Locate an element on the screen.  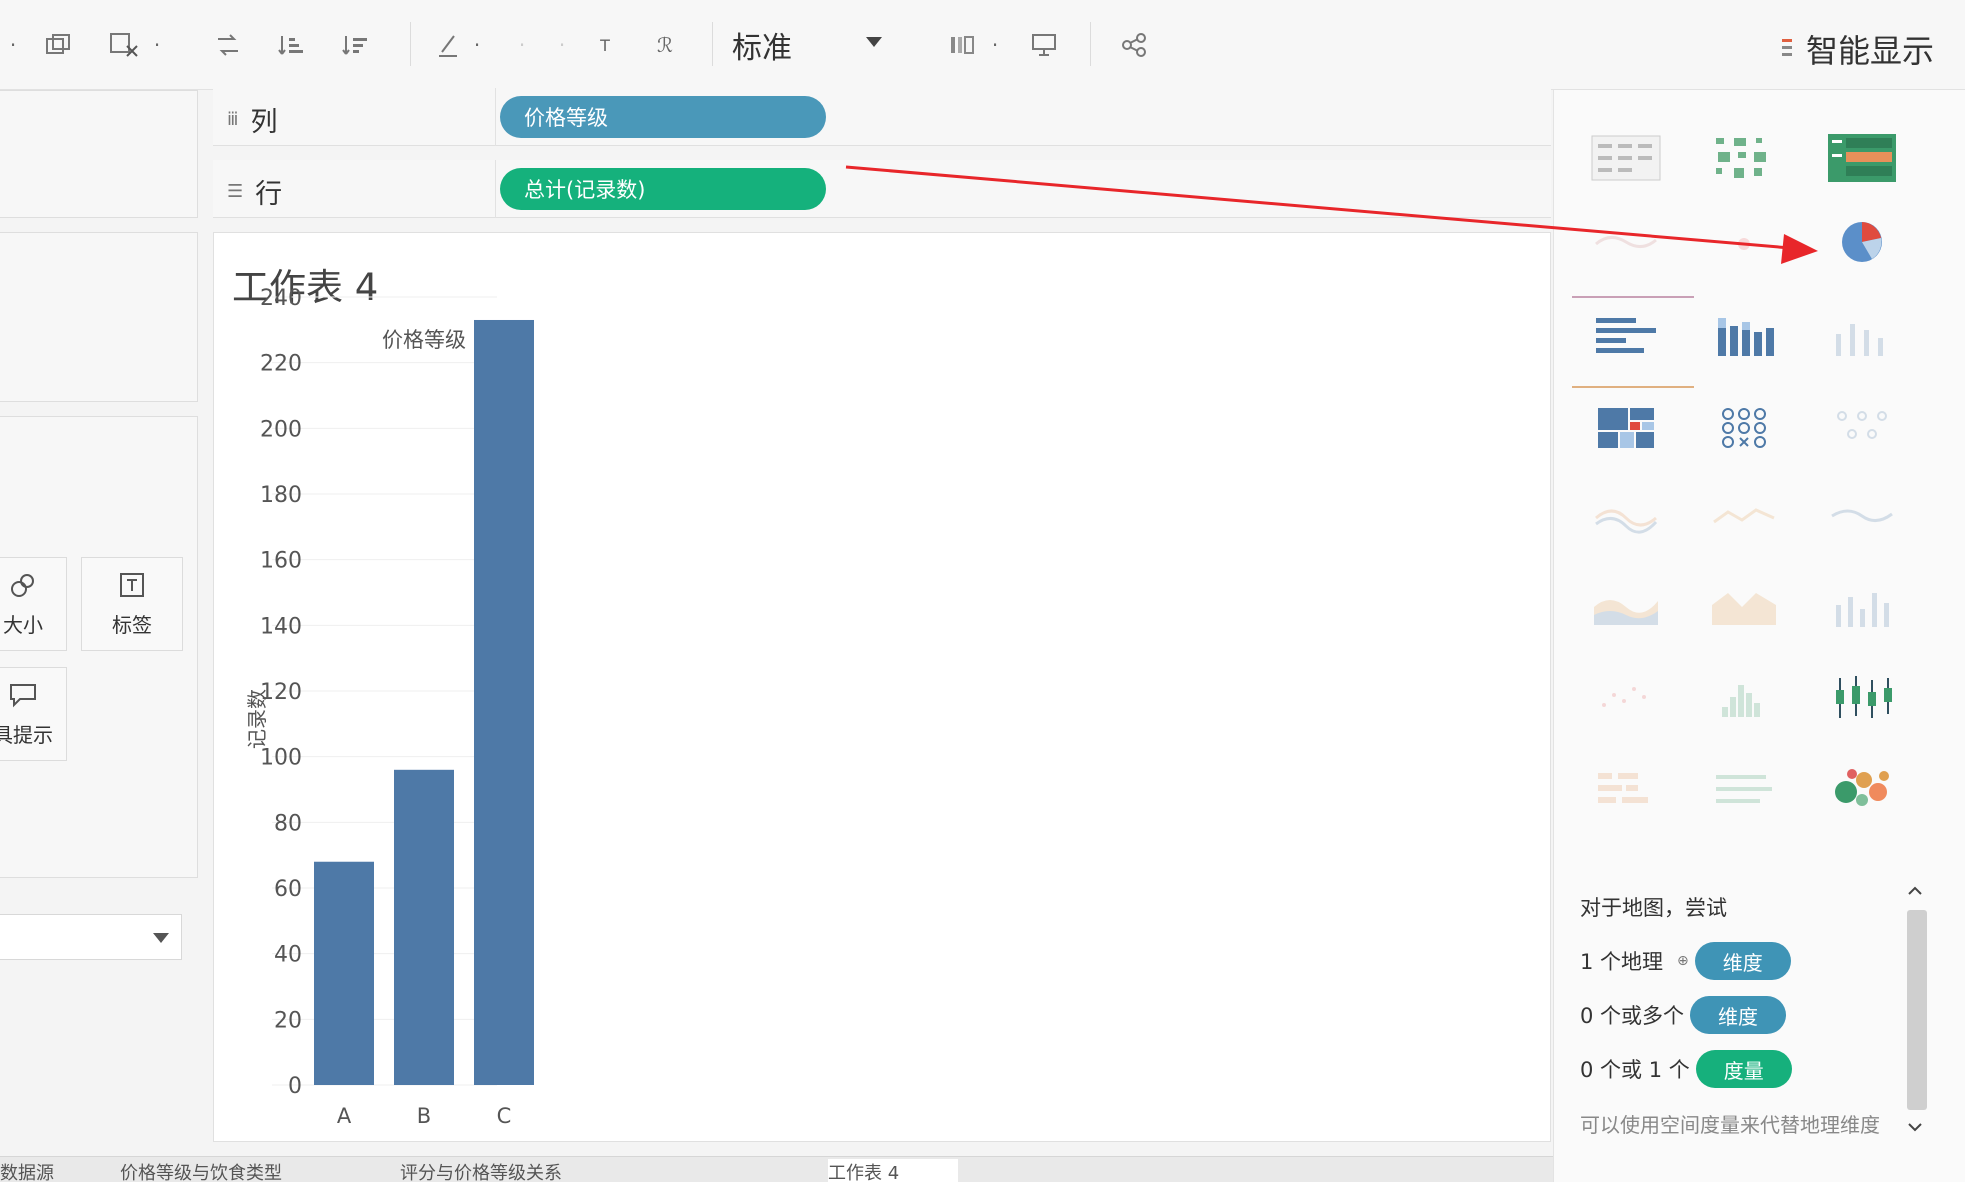
duplicate-sheet-icon is located at coordinates (58, 45).